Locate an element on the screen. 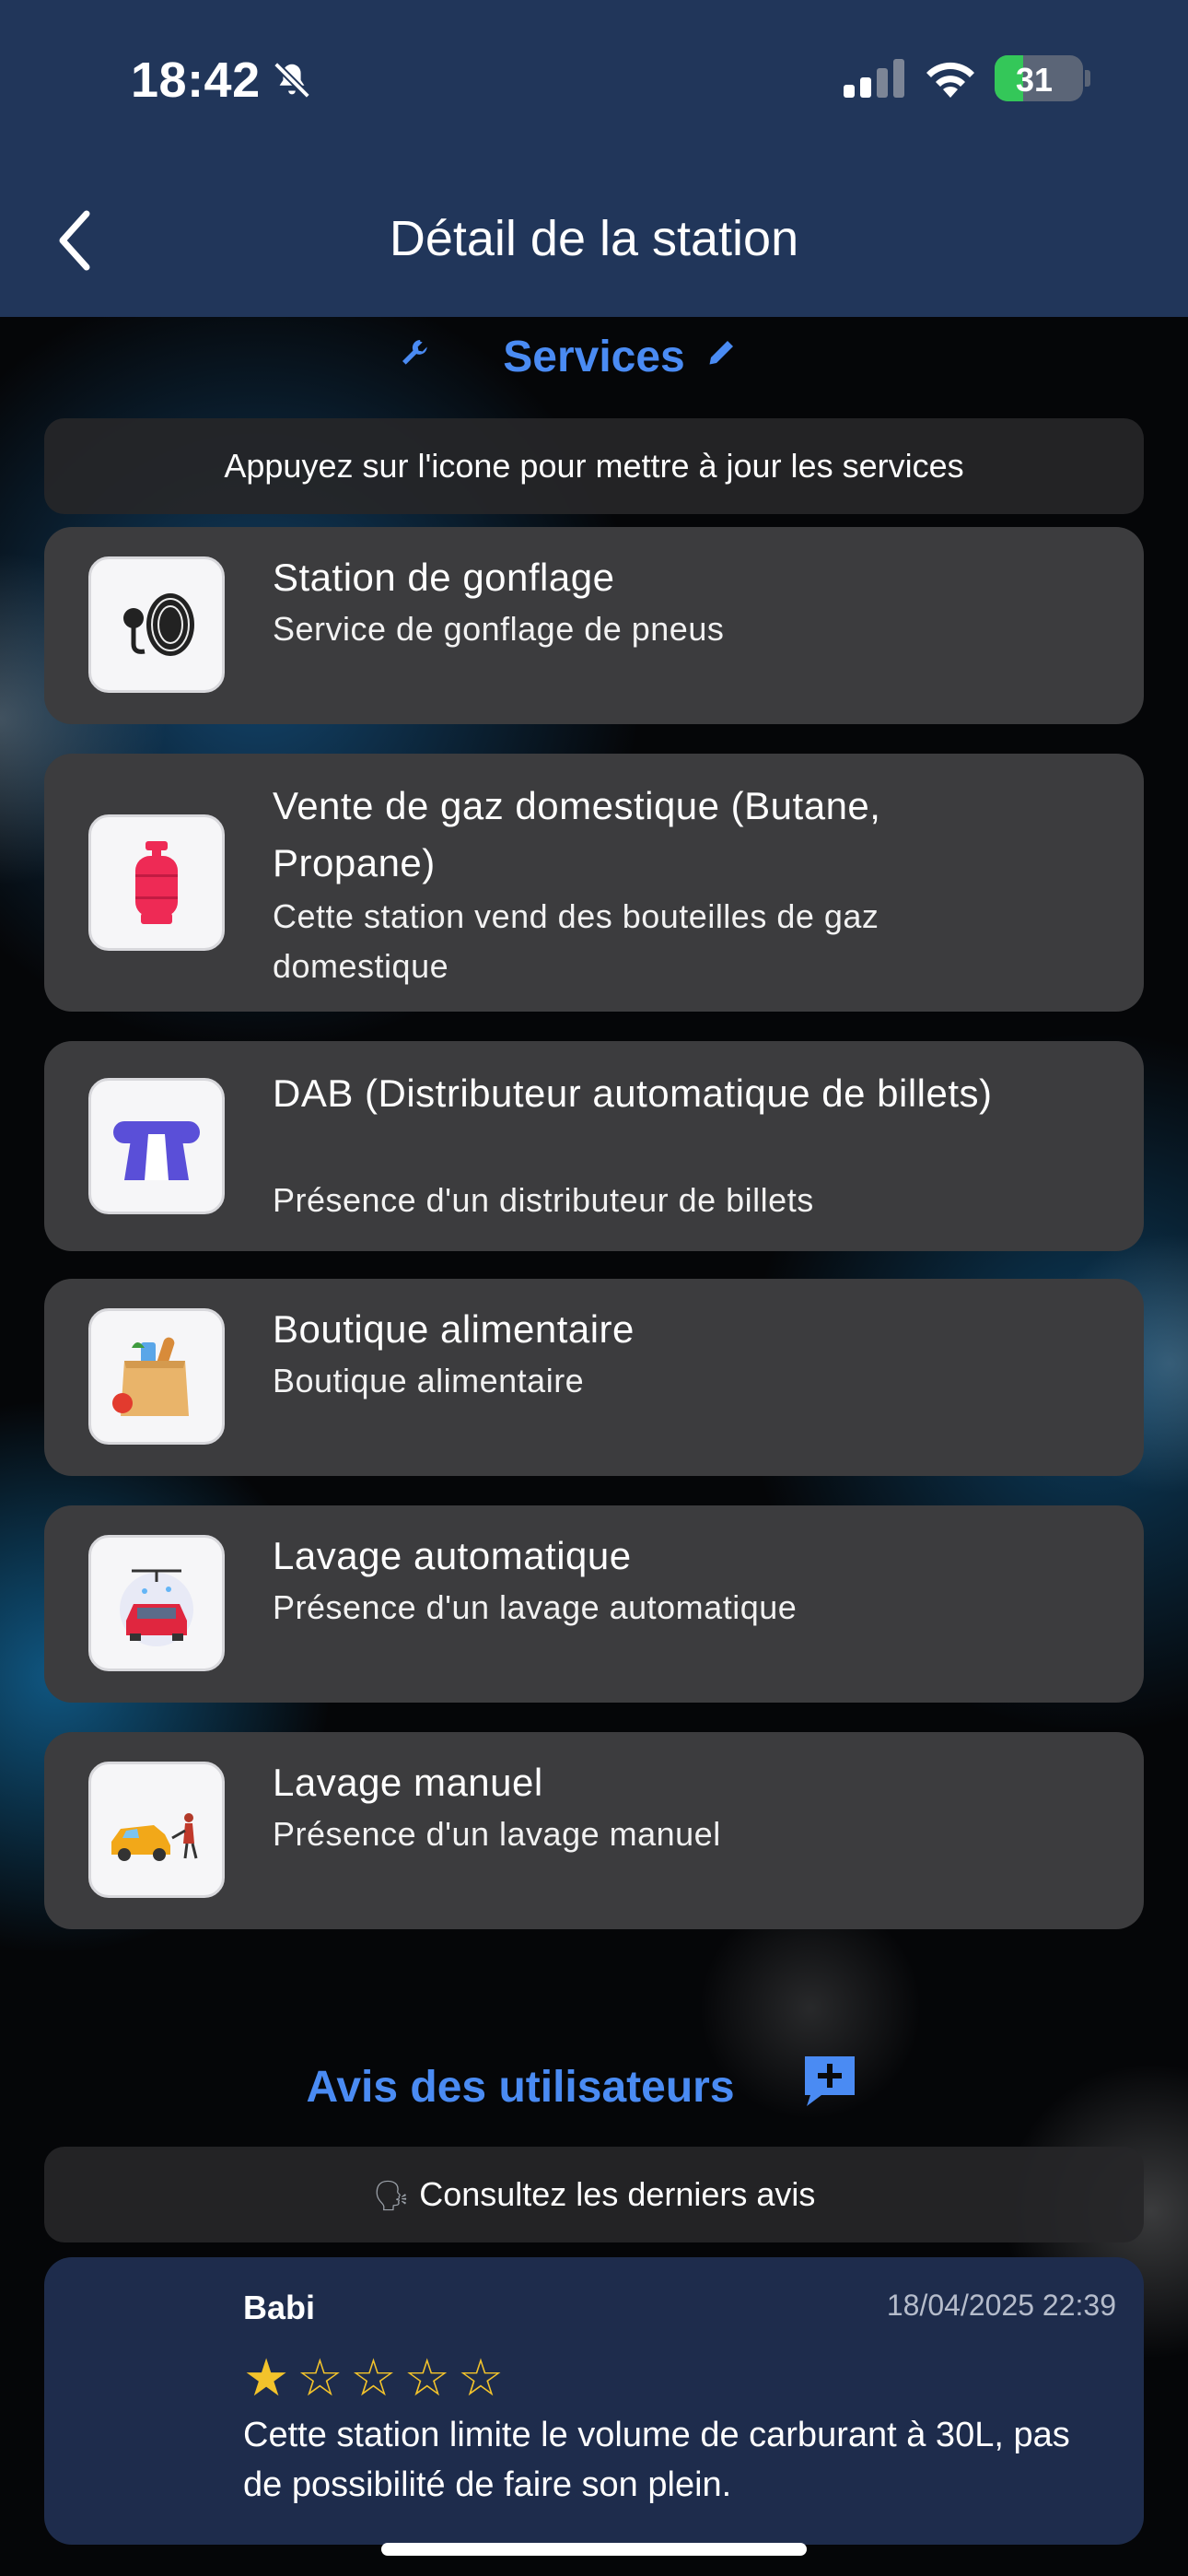  service-title: Lavage manuel is located at coordinates (408, 1782).